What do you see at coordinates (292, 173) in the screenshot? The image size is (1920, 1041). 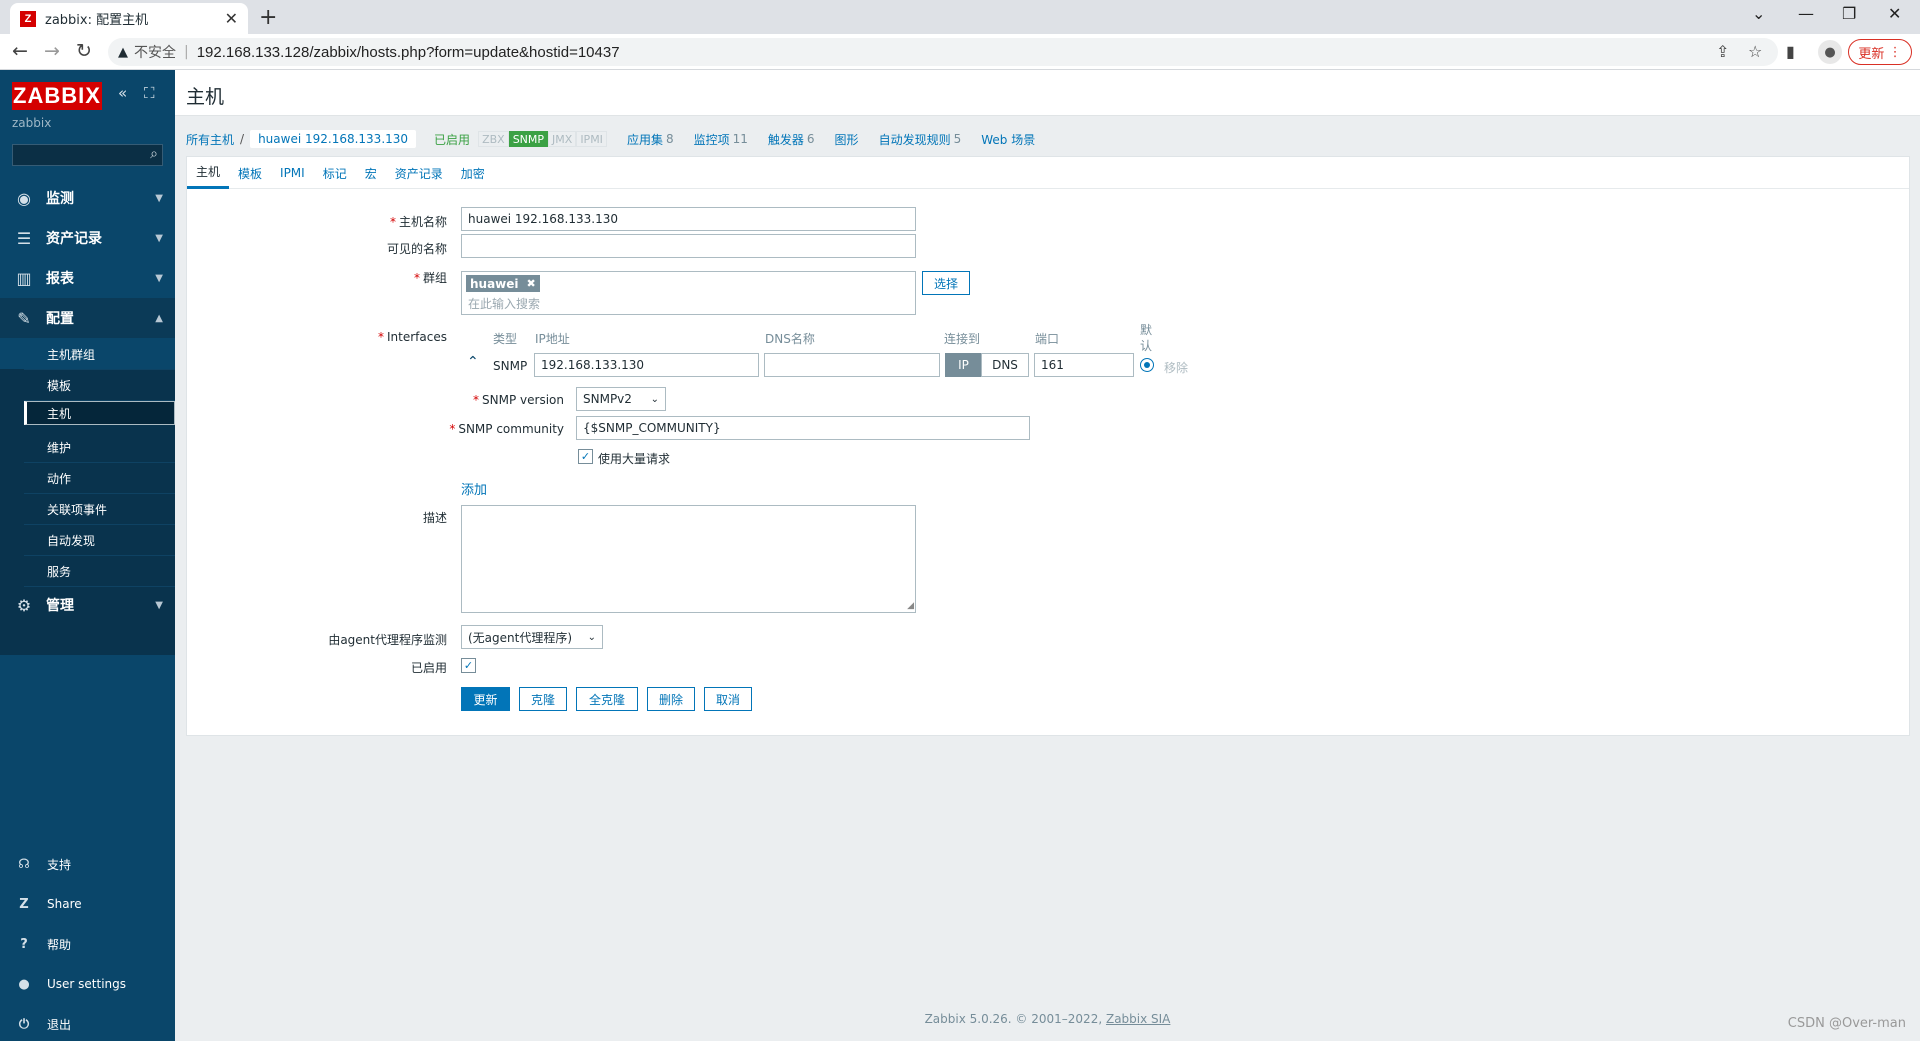 I see `tab-ipmi: IPMI` at bounding box center [292, 173].